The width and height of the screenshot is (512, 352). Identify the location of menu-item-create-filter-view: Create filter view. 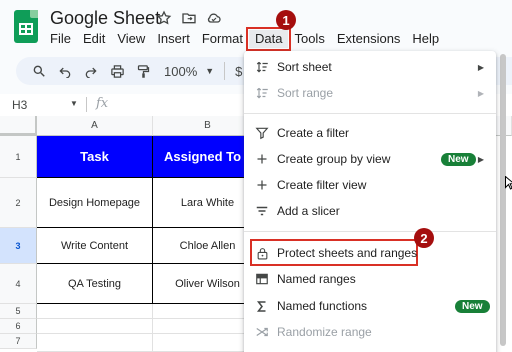
(370, 185).